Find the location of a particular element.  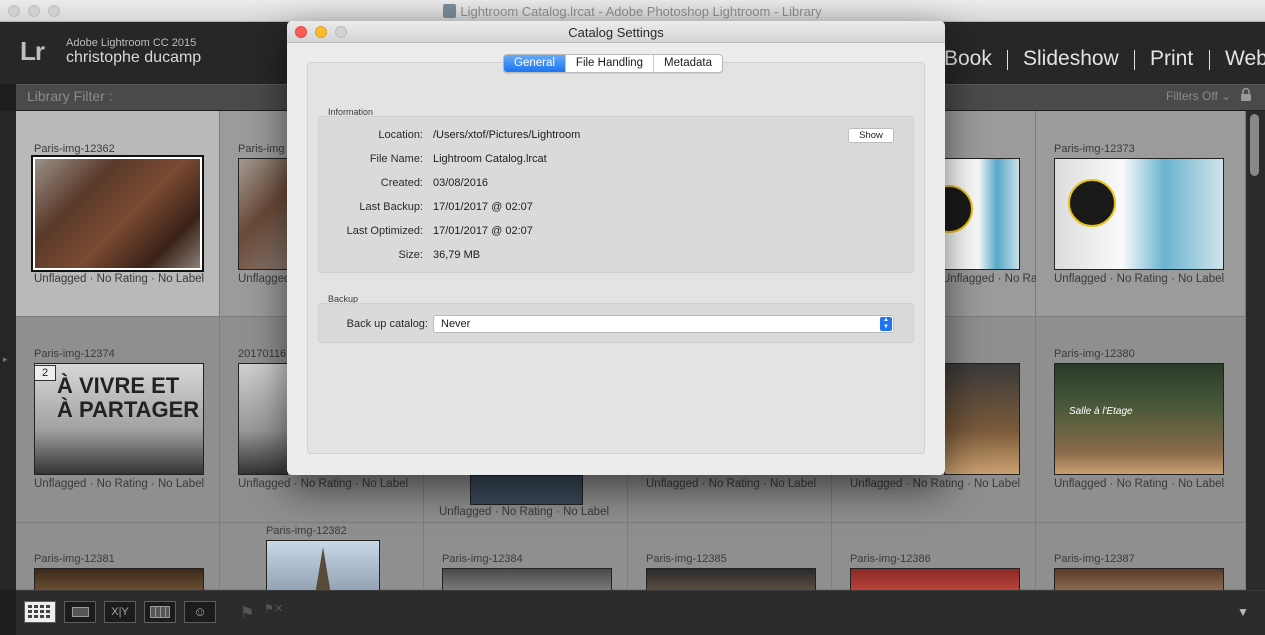

grid-cell: Paris-img-12384 is located at coordinates (526, 556).